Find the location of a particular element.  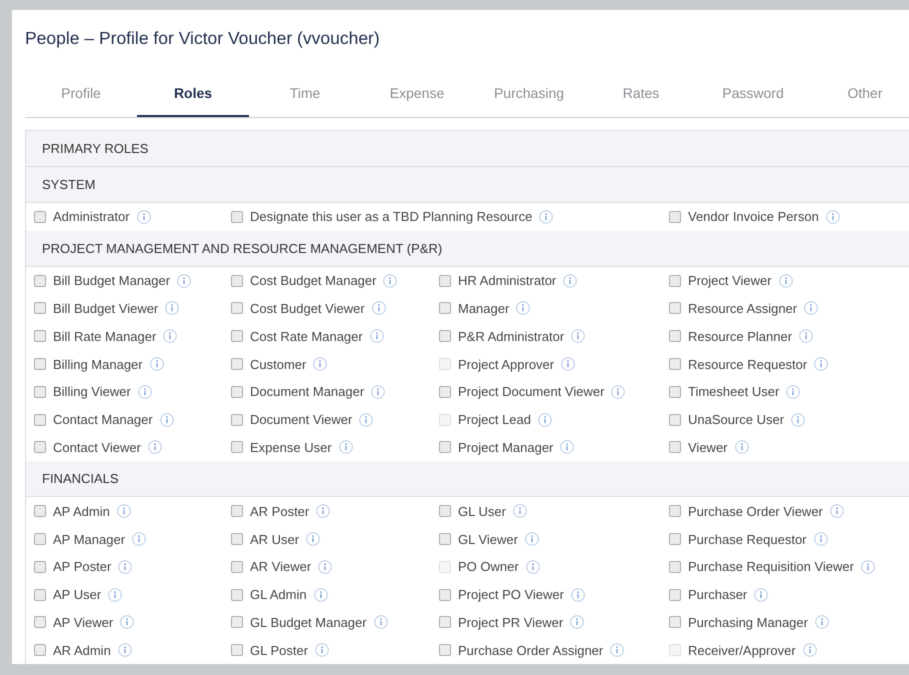

role-option: Cost Rate Manager is located at coordinates (335, 336).